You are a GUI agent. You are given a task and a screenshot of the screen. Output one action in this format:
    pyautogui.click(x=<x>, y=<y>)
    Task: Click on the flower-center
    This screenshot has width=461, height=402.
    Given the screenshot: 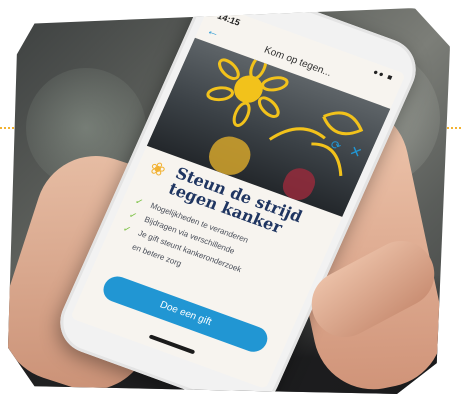 What is the action you would take?
    pyautogui.click(x=248, y=89)
    